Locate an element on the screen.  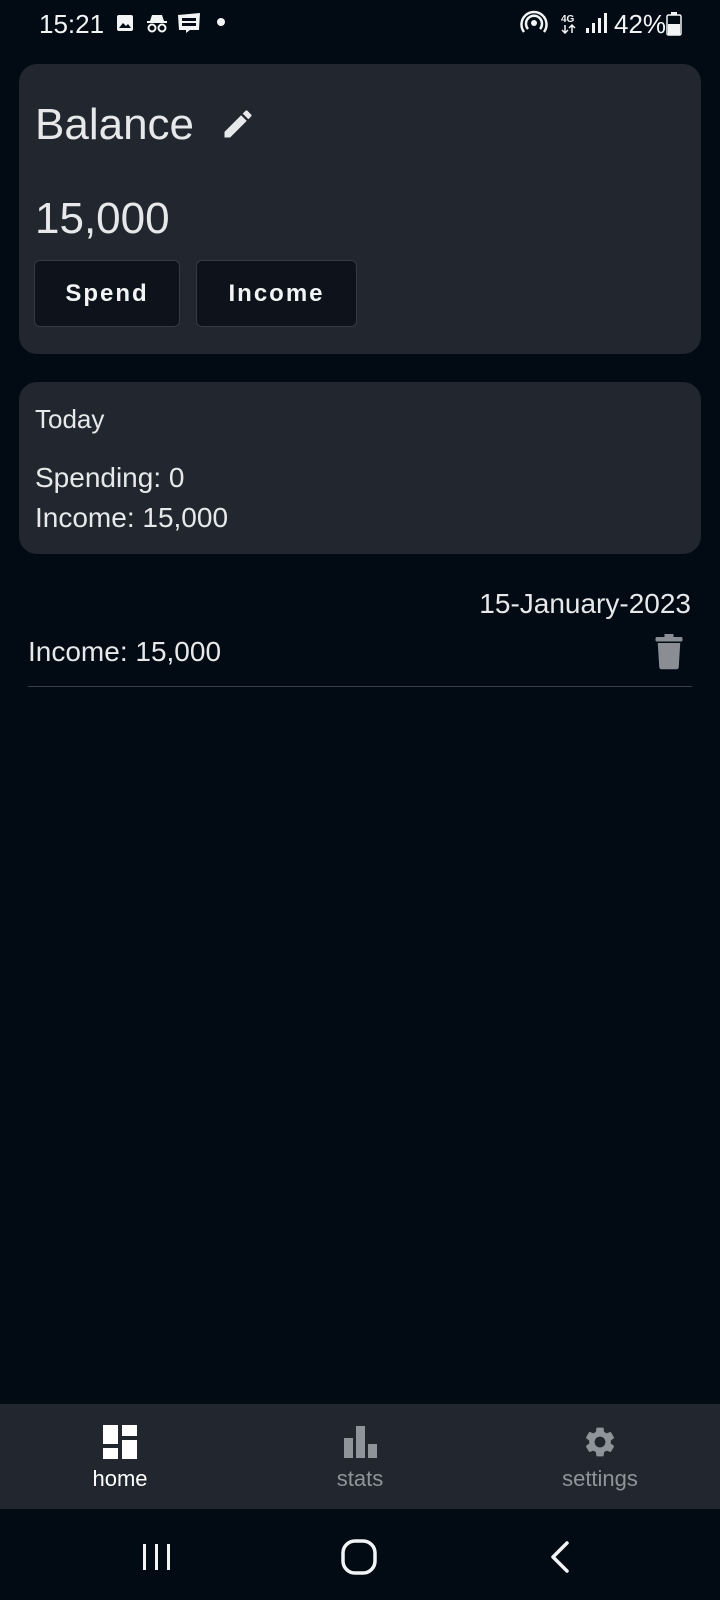
income-button: Income is located at coordinates (276, 293).